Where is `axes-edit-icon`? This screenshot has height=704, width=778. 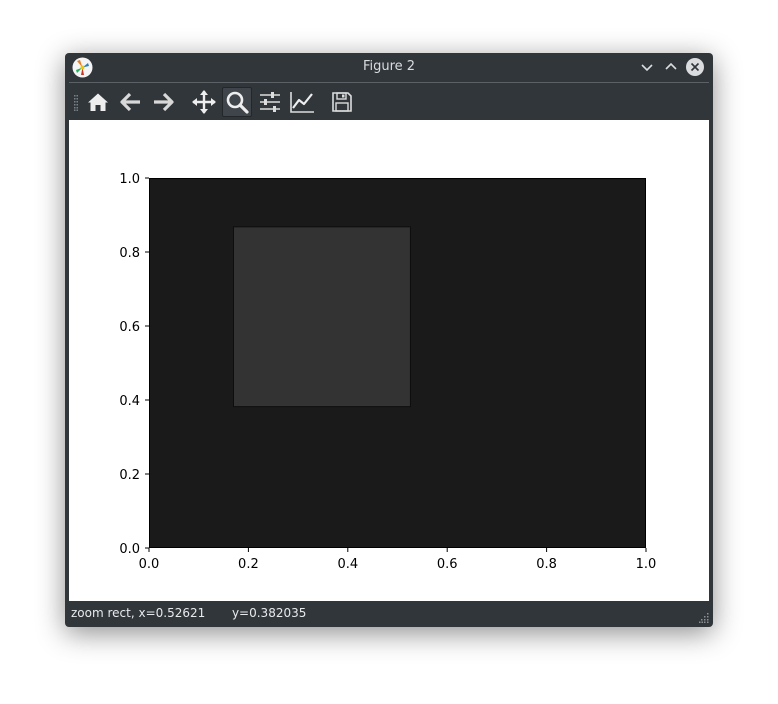 axes-edit-icon is located at coordinates (302, 102).